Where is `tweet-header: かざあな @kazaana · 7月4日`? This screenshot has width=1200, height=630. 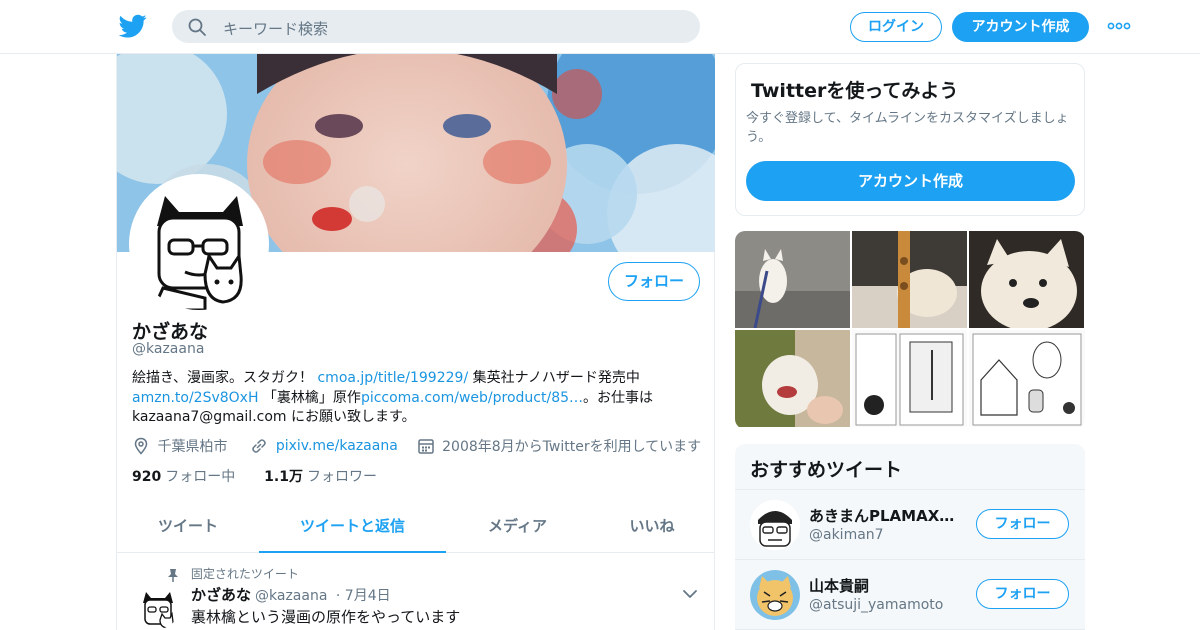
tweet-header: かざあな @kazaana · 7月4日 is located at coordinates (291, 595).